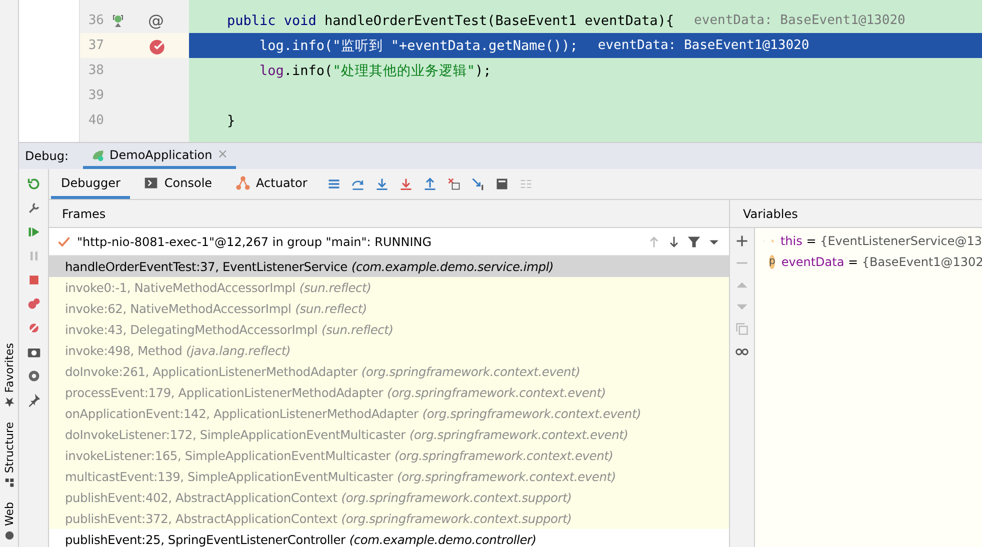 This screenshot has height=547, width=982. I want to click on breakpoints-icon, so click(33, 304).